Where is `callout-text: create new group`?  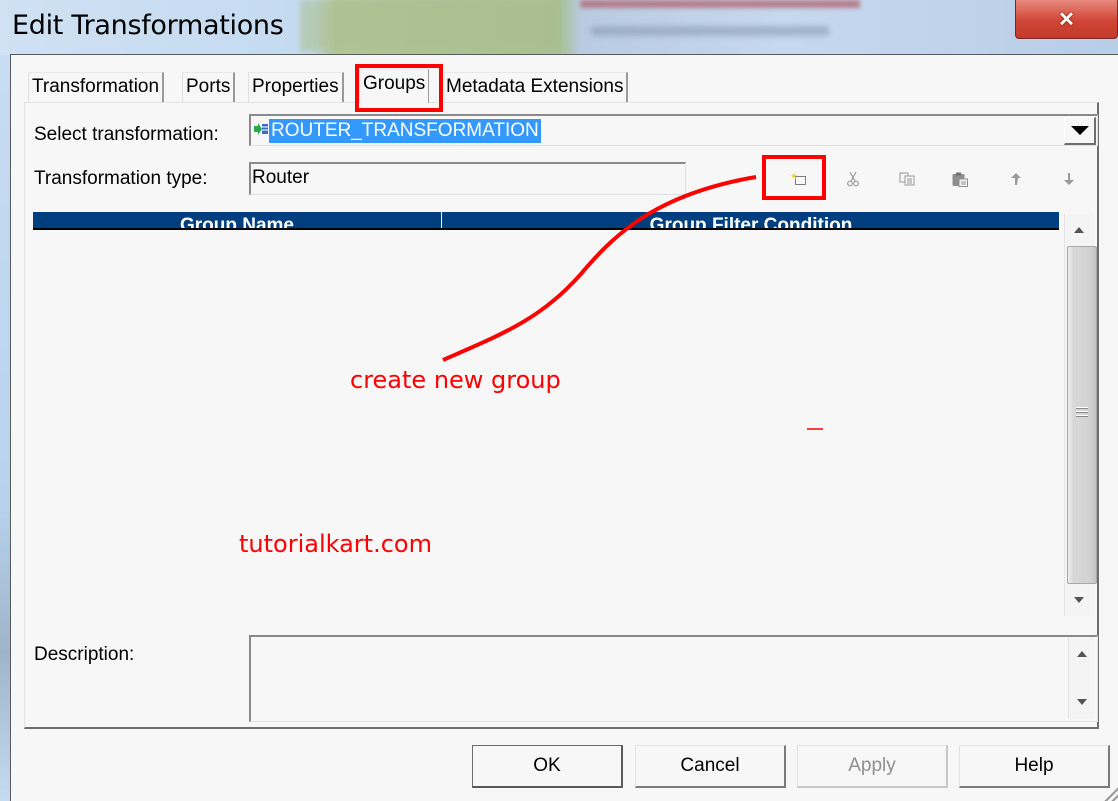 callout-text: create new group is located at coordinates (455, 380).